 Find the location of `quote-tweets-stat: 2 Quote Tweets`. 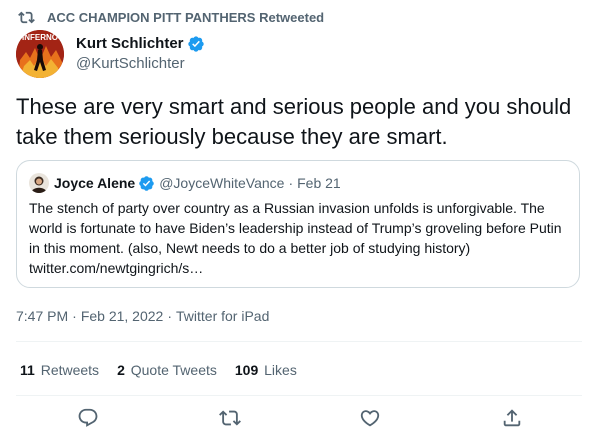

quote-tweets-stat: 2 Quote Tweets is located at coordinates (167, 370).